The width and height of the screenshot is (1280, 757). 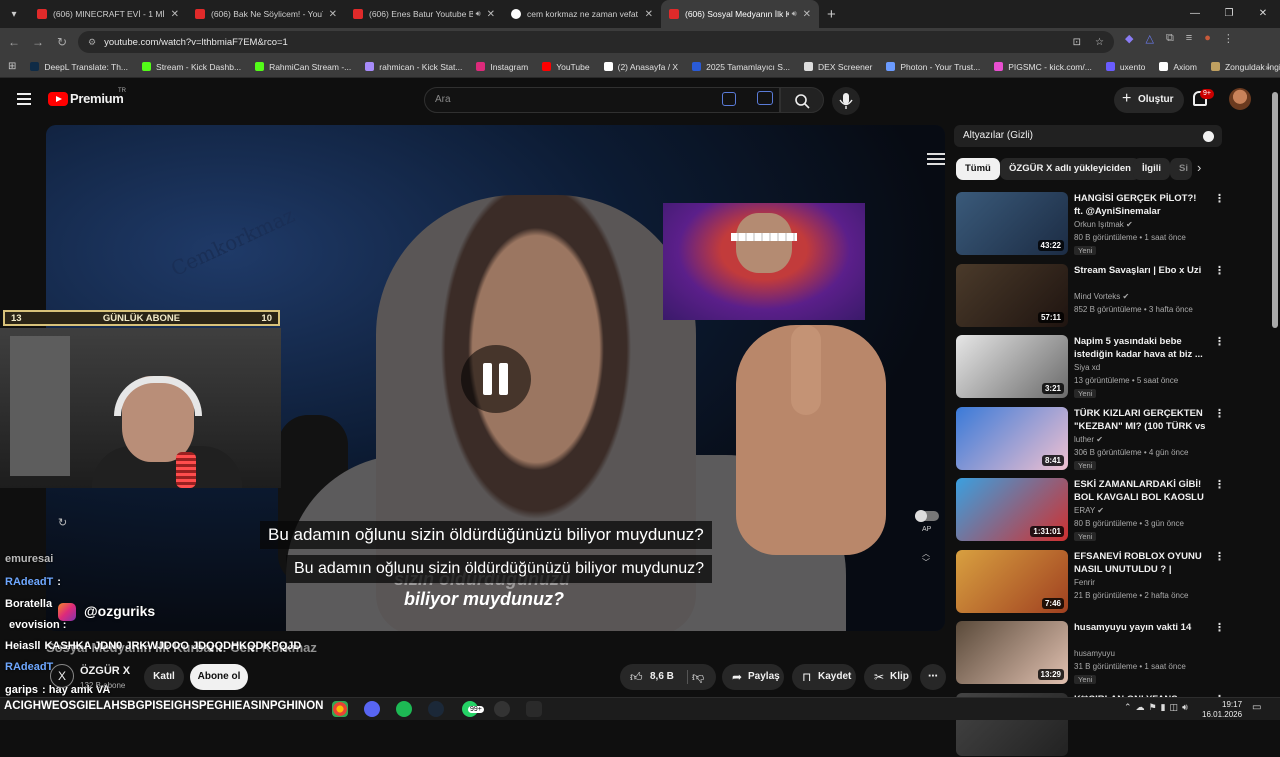 I want to click on video-channel: Fenrir, so click(x=1084, y=582).